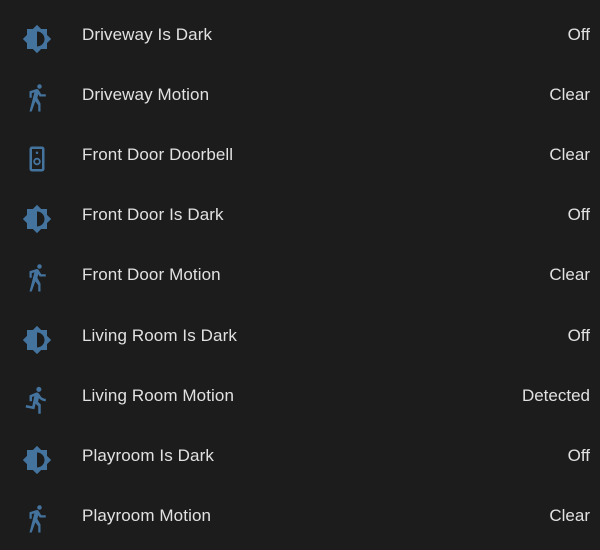 Image resolution: width=600 pixels, height=550 pixels. Describe the element at coordinates (300, 218) in the screenshot. I see `entity-row-front-door-is-dark: Front Door Is Dark Off` at that location.